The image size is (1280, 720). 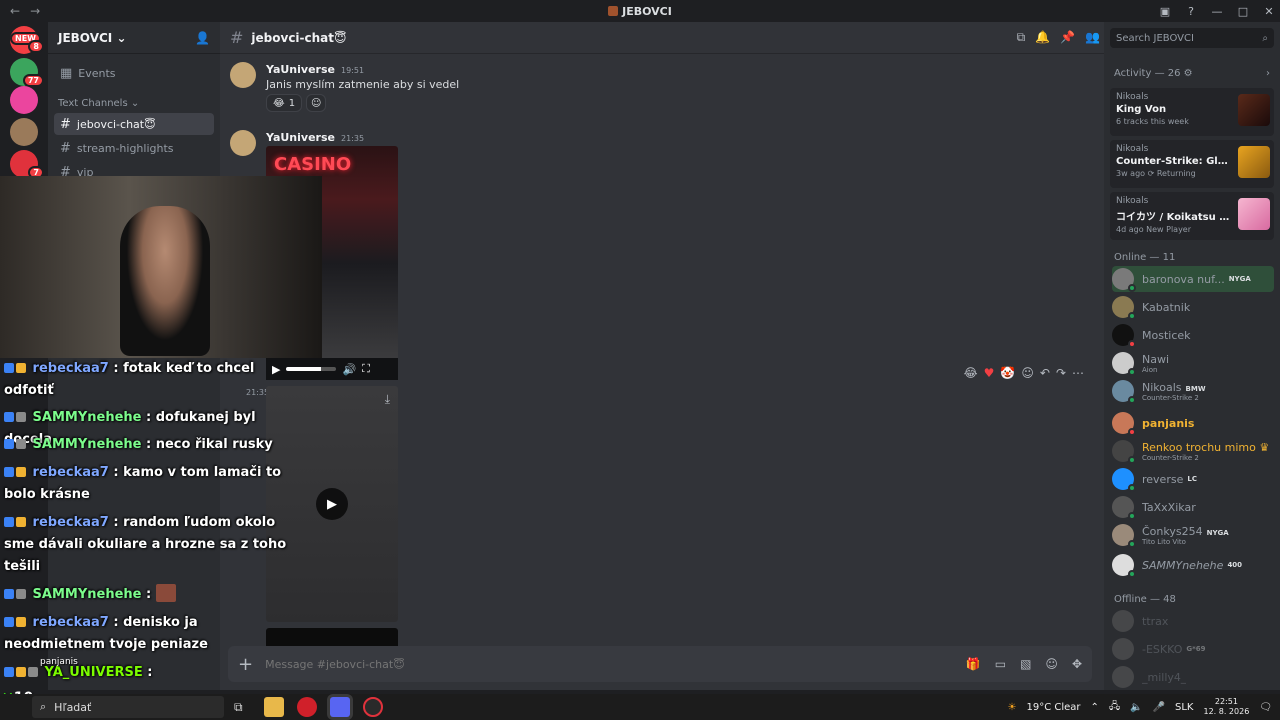 I want to click on member-item: _milly4_, so click(x=1193, y=677).